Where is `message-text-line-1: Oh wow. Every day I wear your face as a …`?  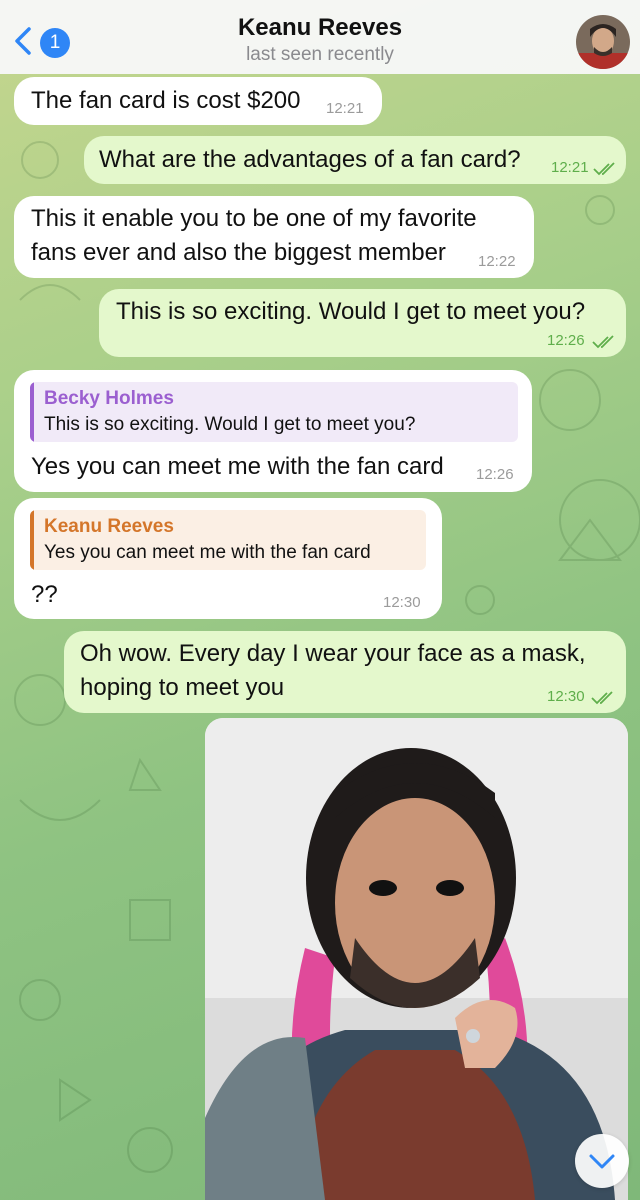 message-text-line-1: Oh wow. Every day I wear your face as a … is located at coordinates (333, 653).